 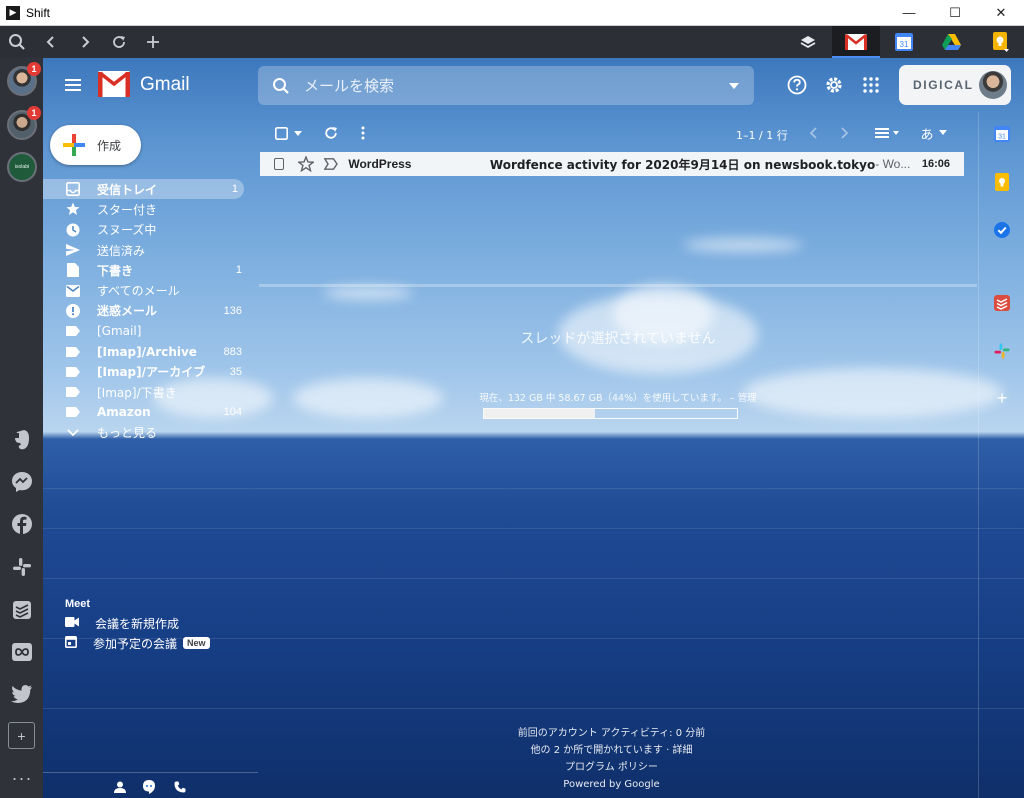 I want to click on storage-usage-text: 現在、132 GB 中 58.67 GB（44%）を使用しています。 – 管理, so click(x=618, y=398).